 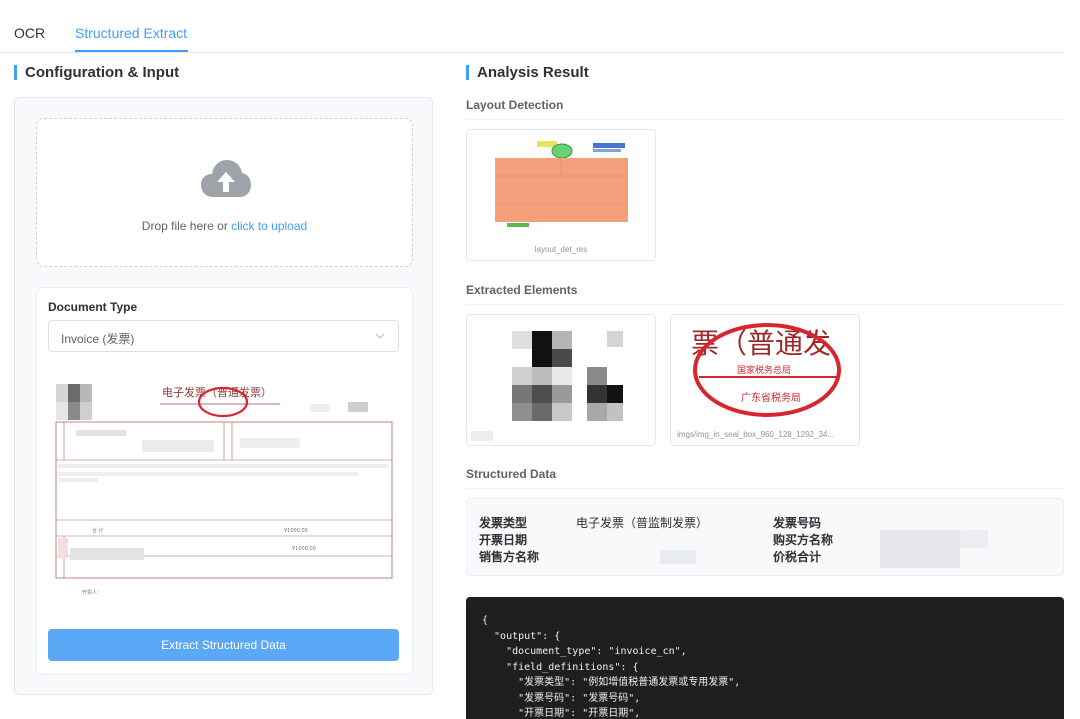 What do you see at coordinates (803, 540) in the screenshot?
I see `field-key-buyer-name: 购买方名称` at bounding box center [803, 540].